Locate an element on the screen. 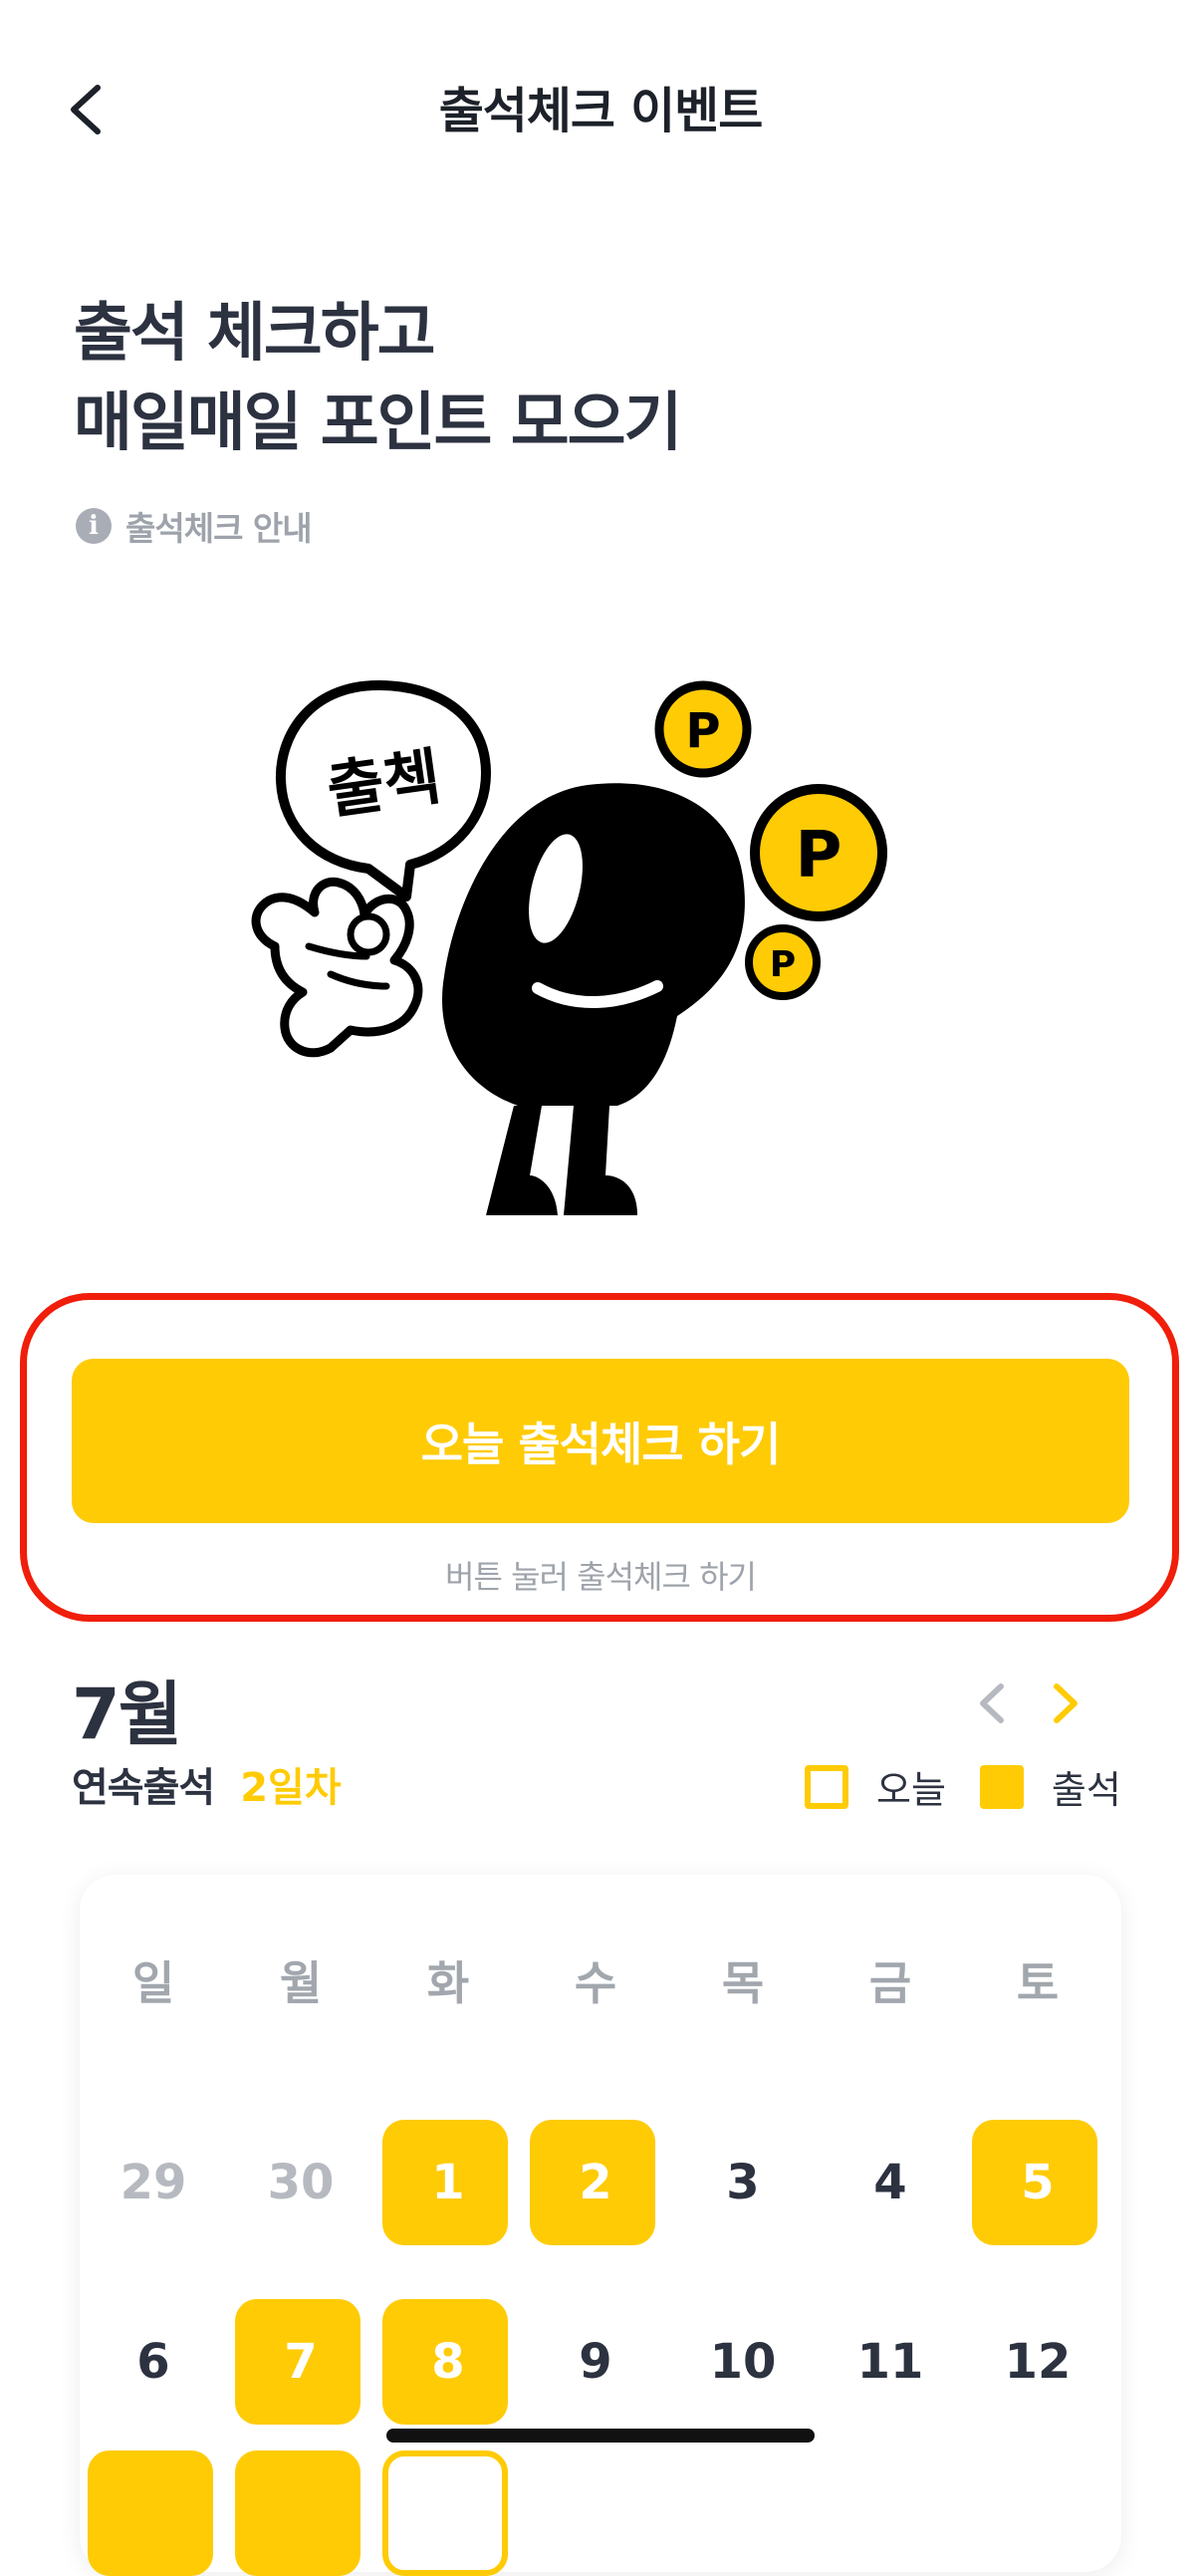  chevron-left-icon is located at coordinates (992, 1703).